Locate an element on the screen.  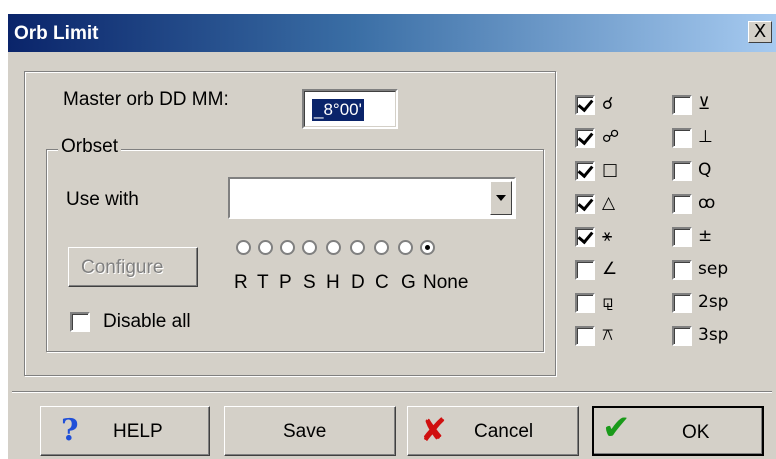
orbset-radio-label: P is located at coordinates (285, 282).